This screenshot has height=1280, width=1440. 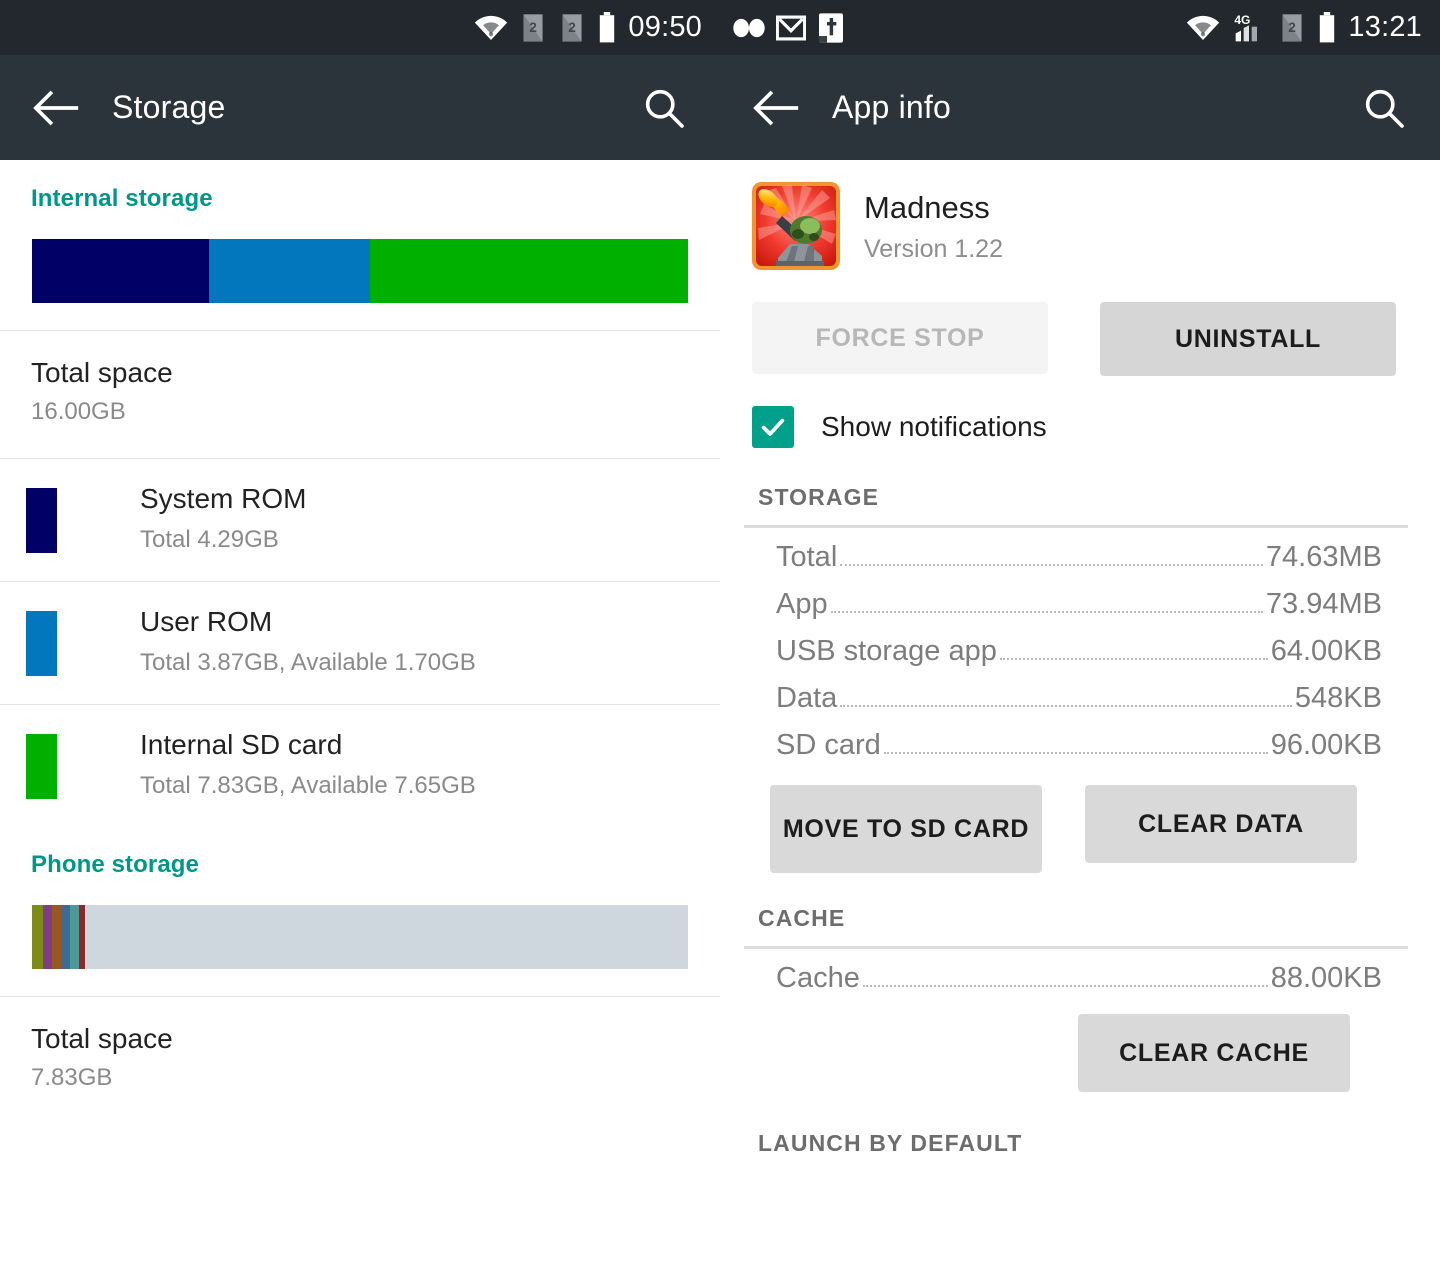 What do you see at coordinates (308, 662) in the screenshot?
I see `list-item-subtitle: Total 3.87GB, Available 1.70GB` at bounding box center [308, 662].